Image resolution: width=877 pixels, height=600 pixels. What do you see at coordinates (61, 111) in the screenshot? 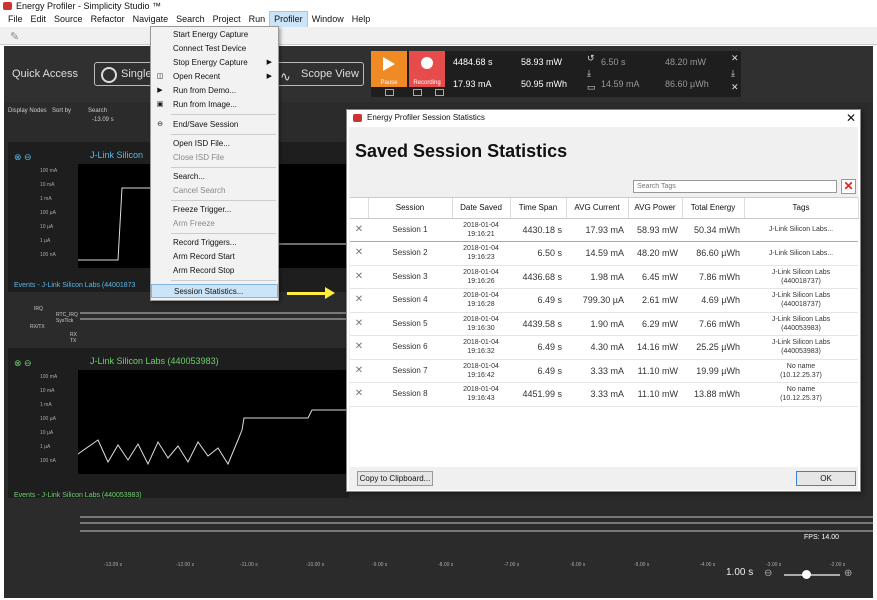
I see `sort-by-button: Sort by` at bounding box center [61, 111].